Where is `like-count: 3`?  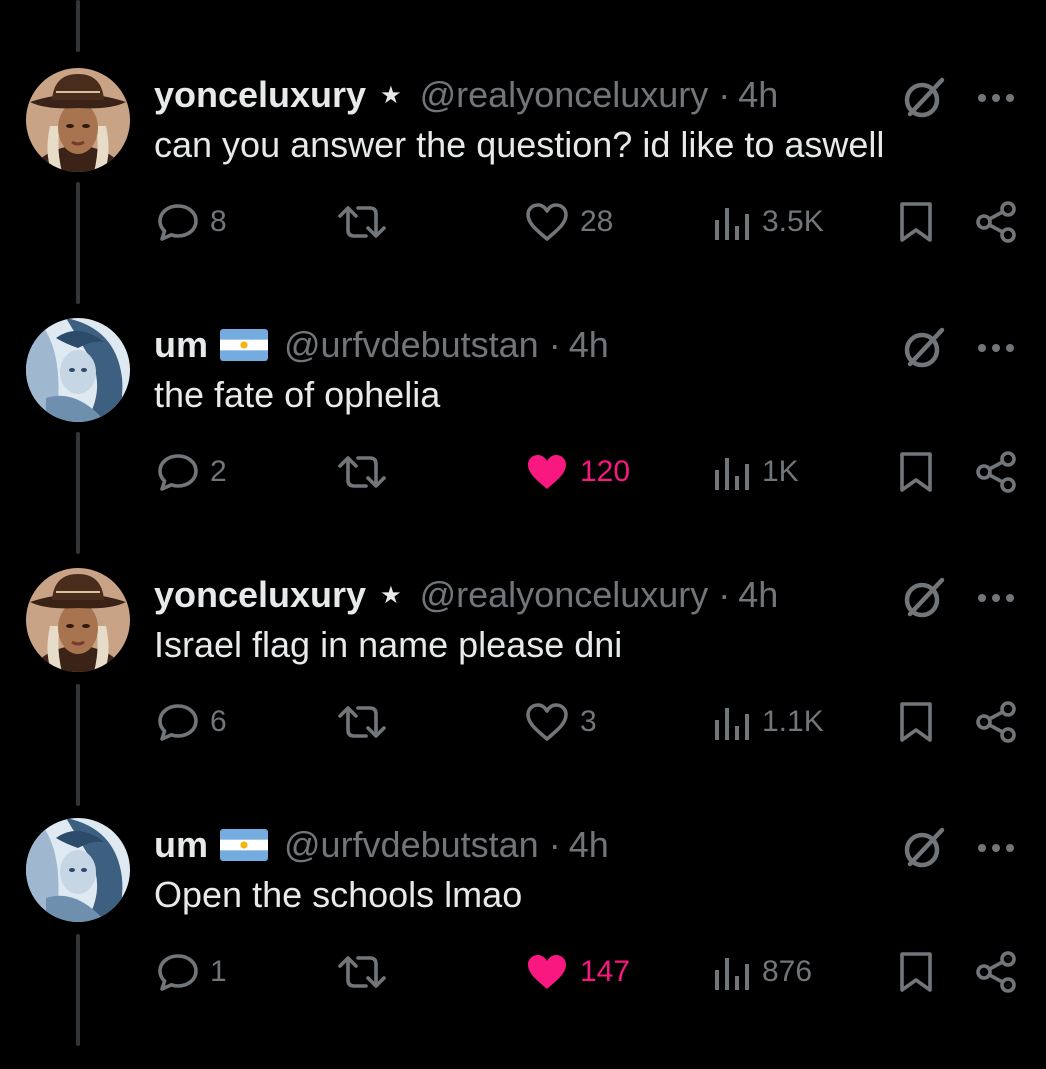 like-count: 3 is located at coordinates (588, 721).